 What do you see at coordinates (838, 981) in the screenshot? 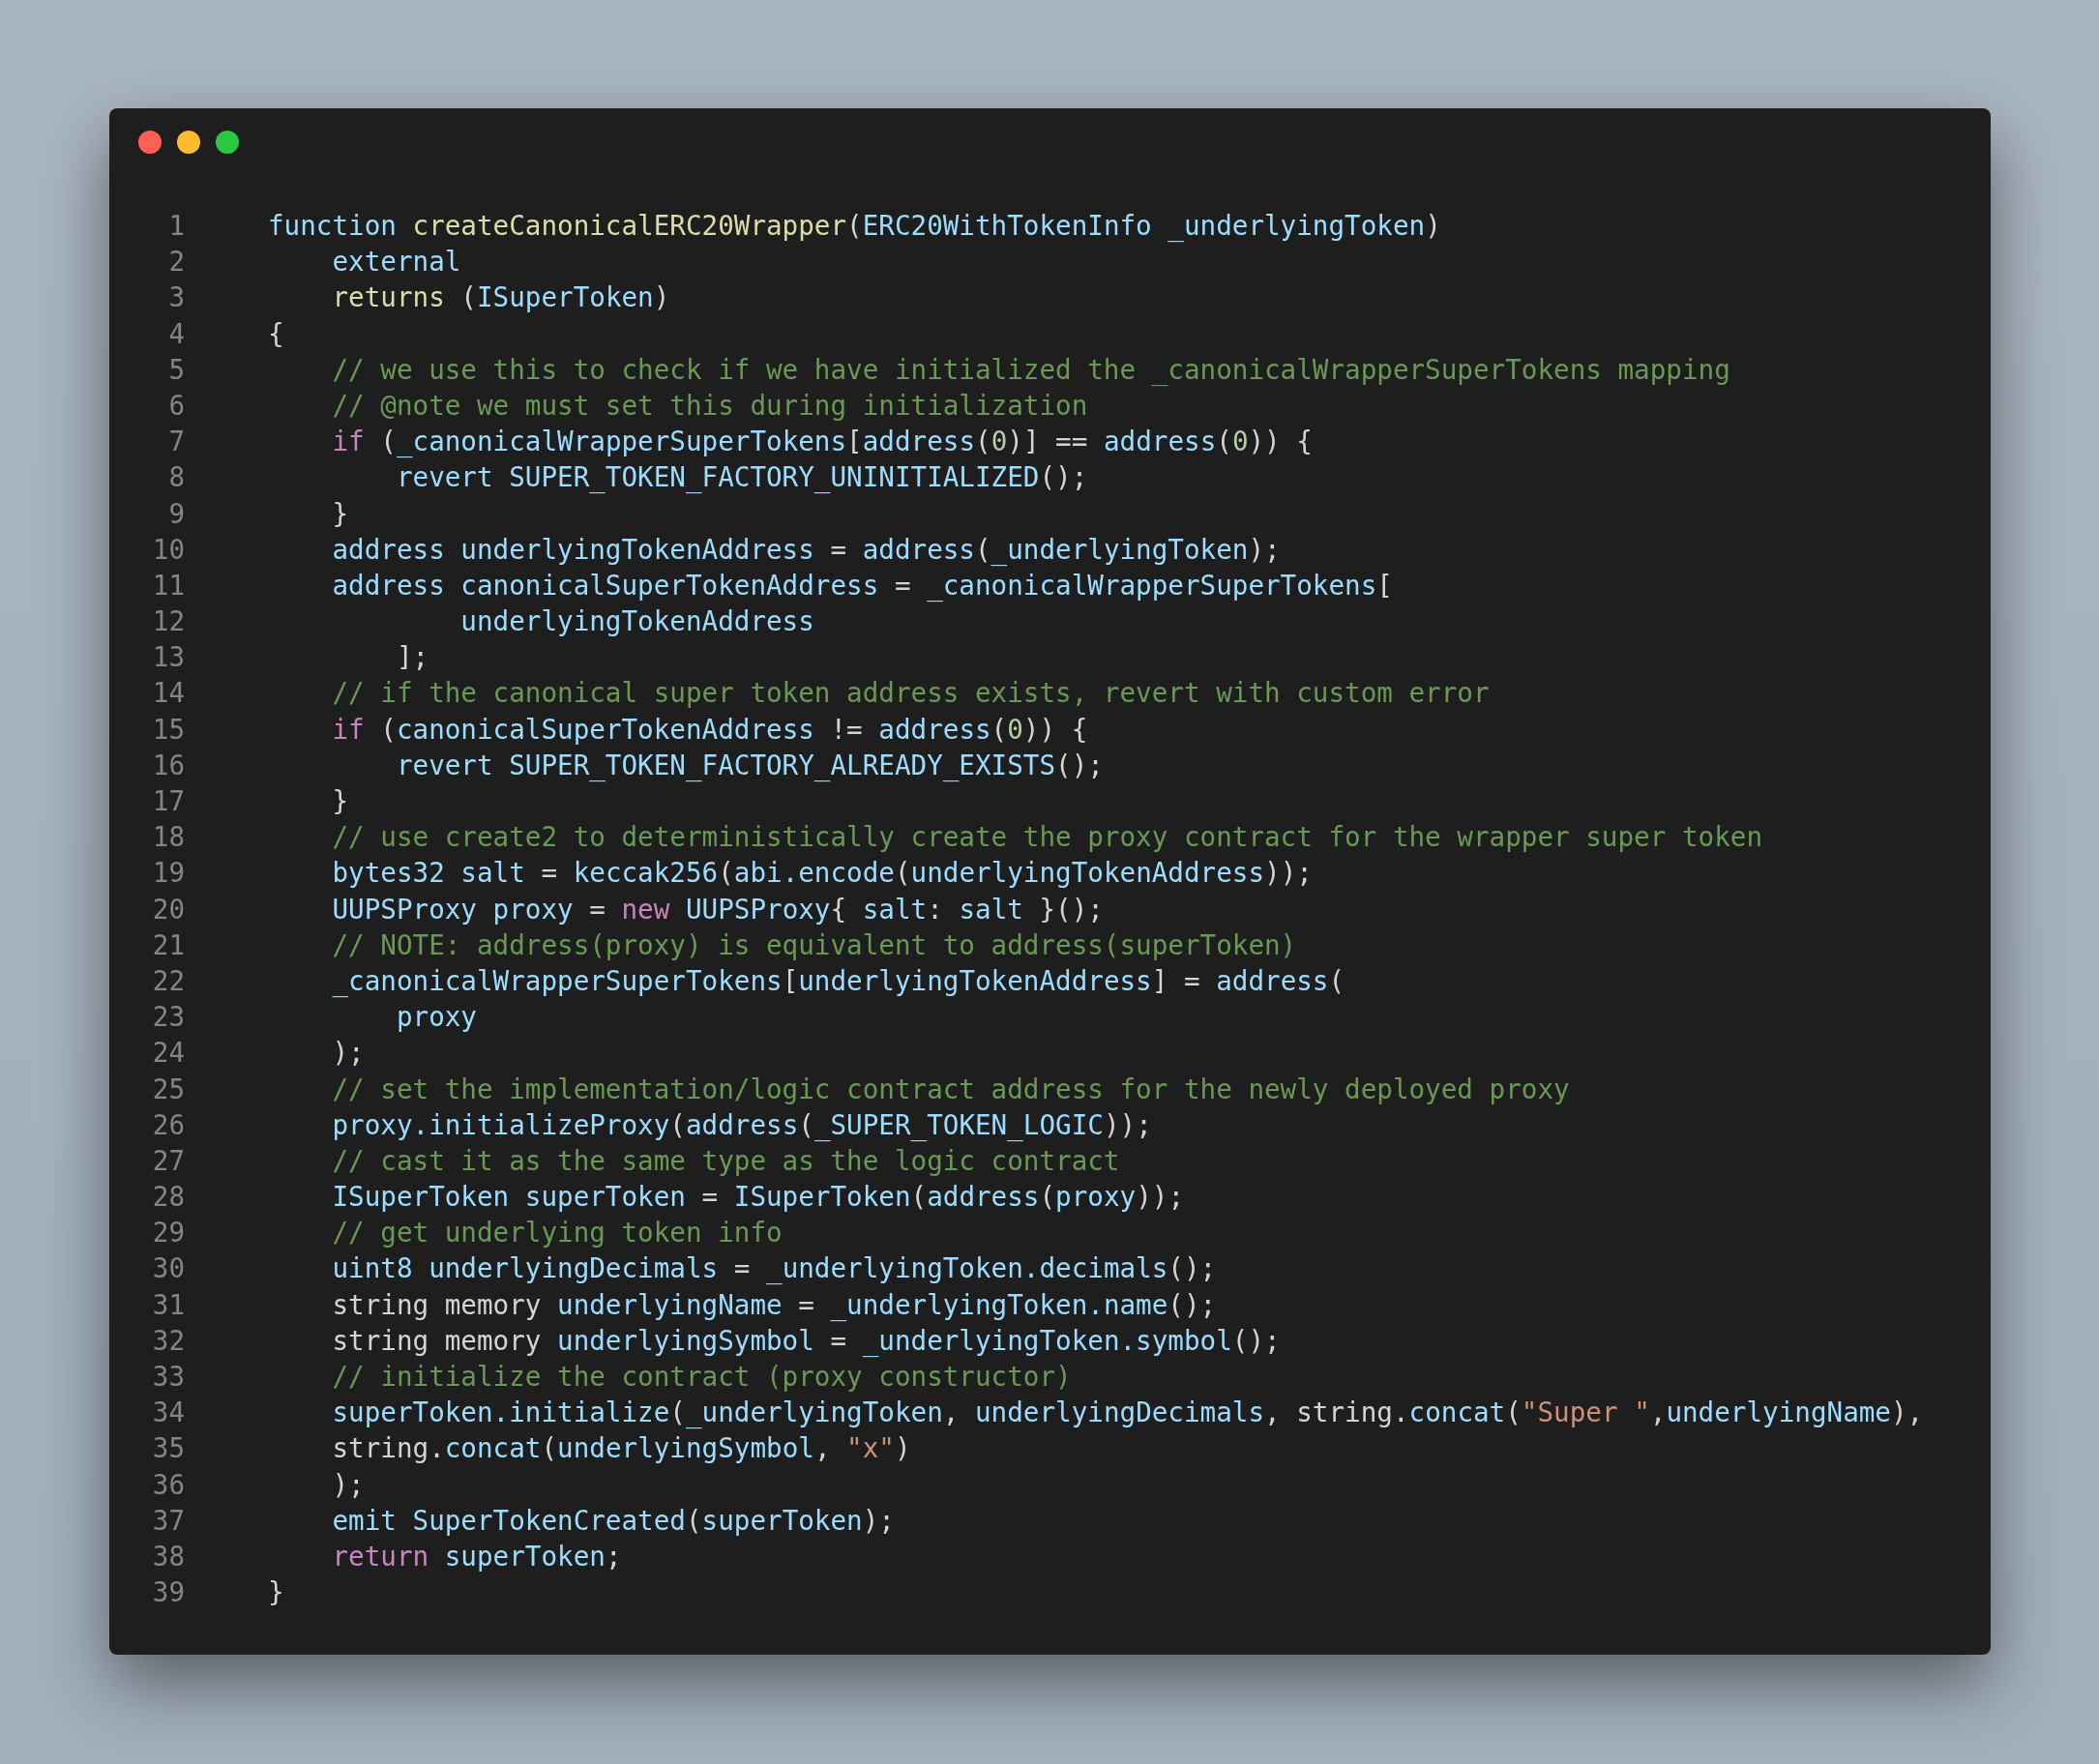
I see `code-line: _canonicalWrapperSuperTokens[underlyingTokenAddress] = address(` at bounding box center [838, 981].